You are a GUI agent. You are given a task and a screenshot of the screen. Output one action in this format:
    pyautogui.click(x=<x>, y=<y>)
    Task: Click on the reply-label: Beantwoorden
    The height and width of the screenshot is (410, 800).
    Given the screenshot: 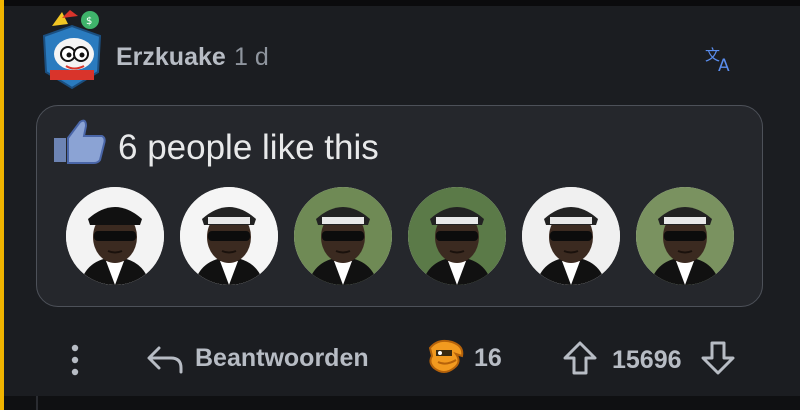 What is the action you would take?
    pyautogui.click(x=282, y=358)
    